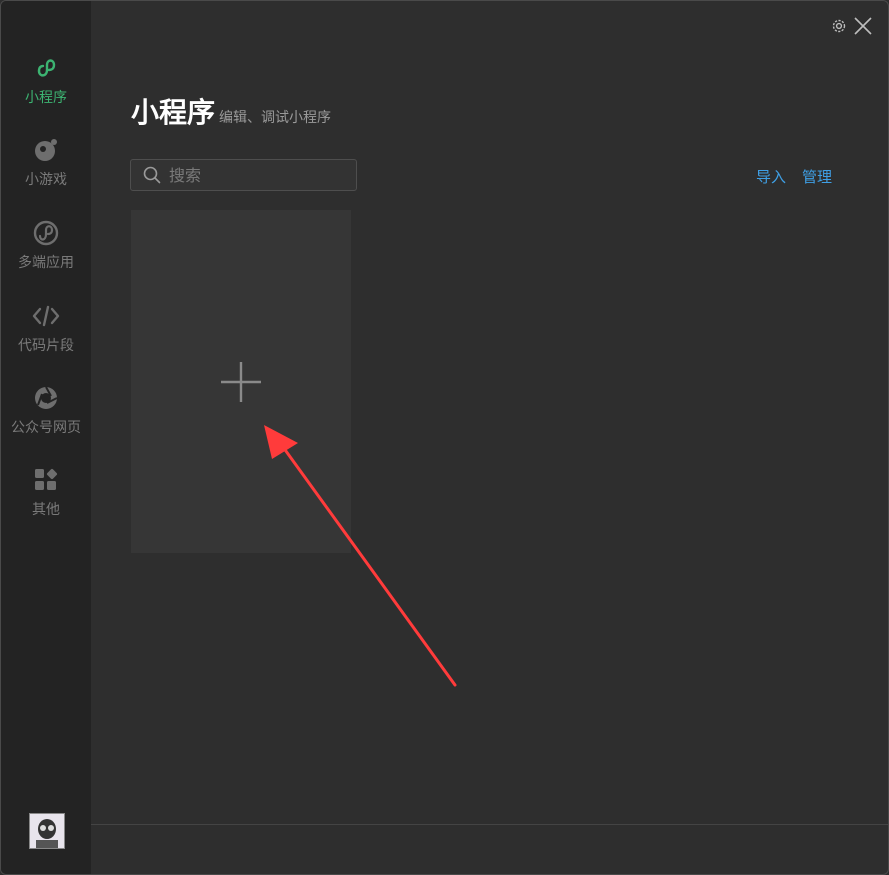  I want to click on sidebar-item-others: 其他, so click(46, 500).